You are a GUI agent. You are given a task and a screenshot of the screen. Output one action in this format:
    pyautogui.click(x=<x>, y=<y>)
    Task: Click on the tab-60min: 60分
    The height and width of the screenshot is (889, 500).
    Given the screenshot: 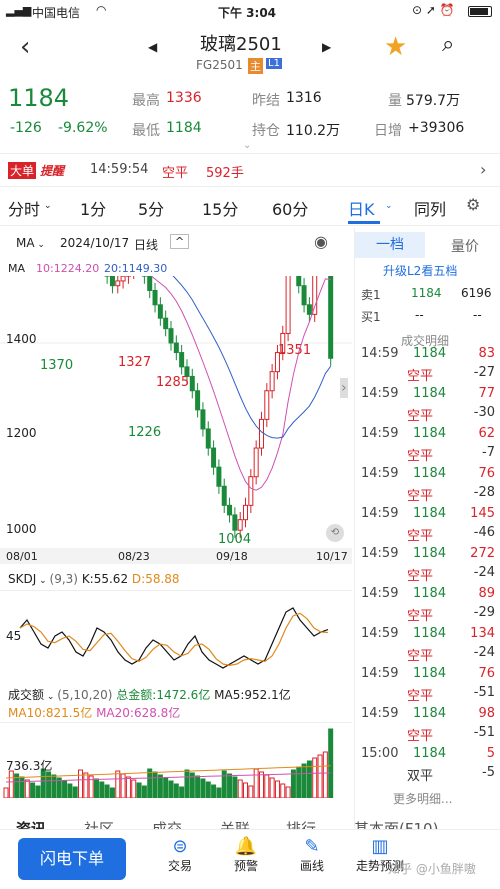 What is the action you would take?
    pyautogui.click(x=290, y=208)
    